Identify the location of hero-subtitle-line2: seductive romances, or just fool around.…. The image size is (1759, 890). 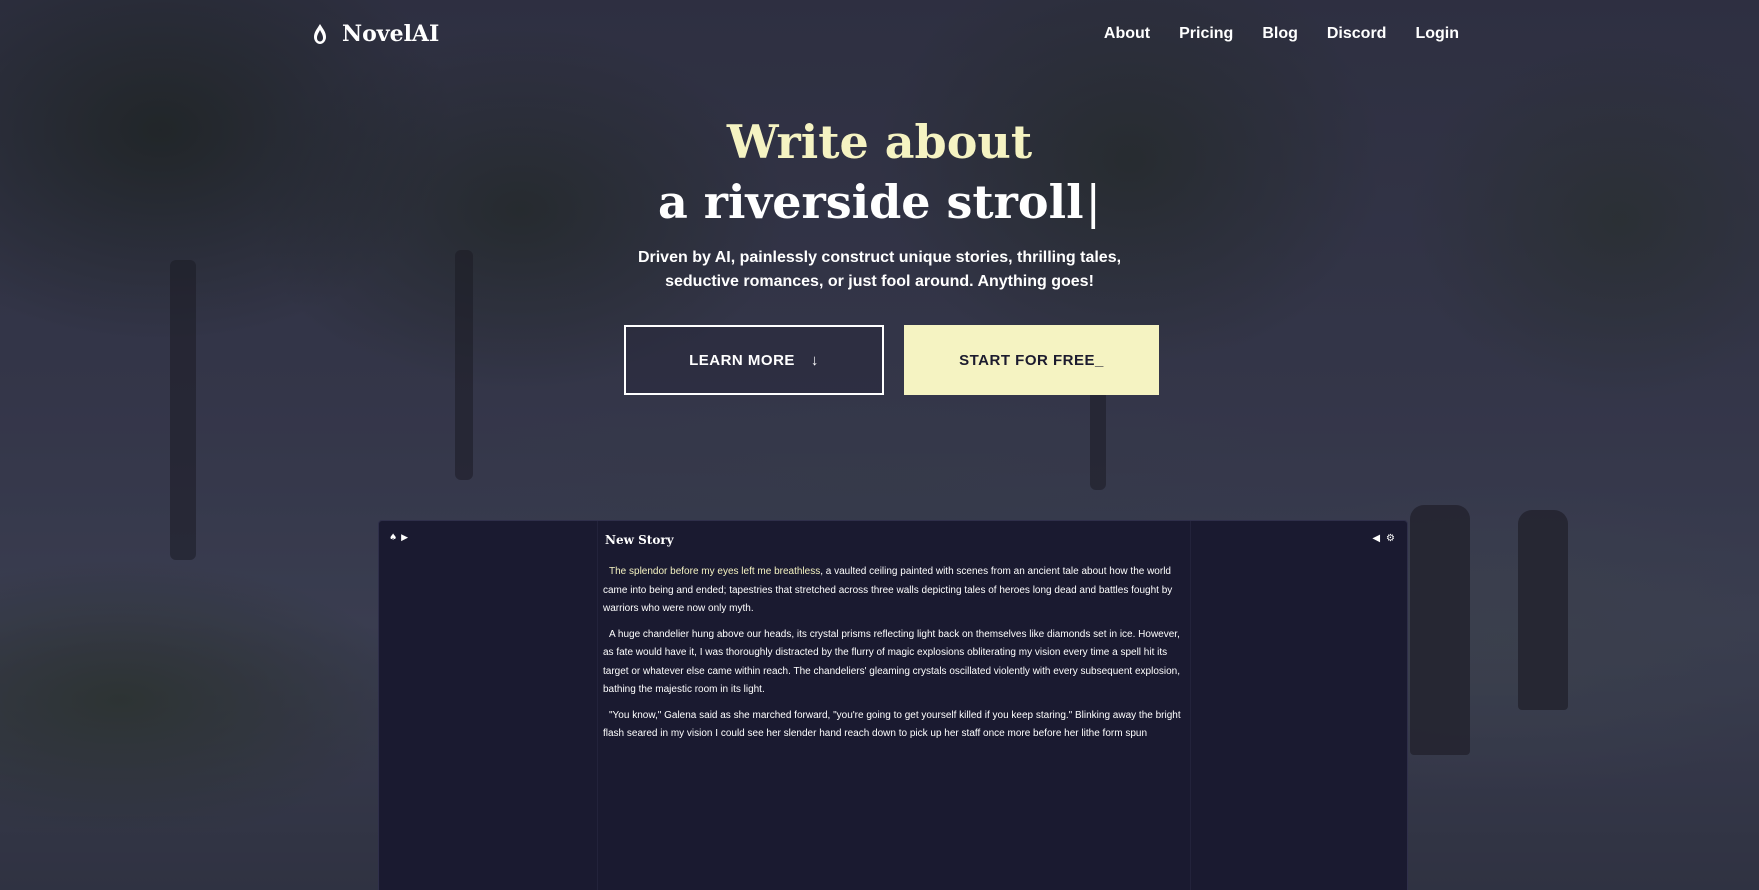
(879, 281).